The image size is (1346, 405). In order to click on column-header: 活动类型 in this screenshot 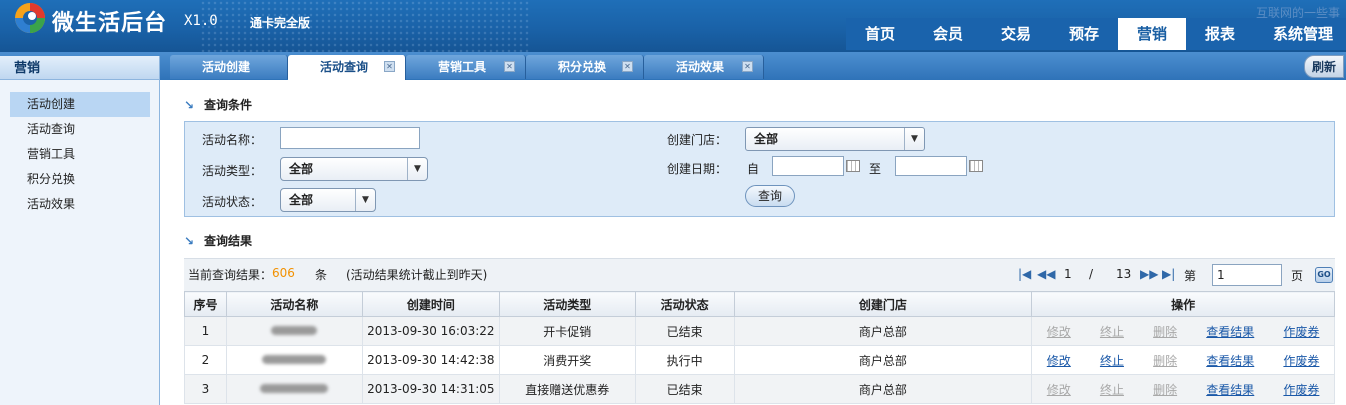, I will do `click(567, 304)`.